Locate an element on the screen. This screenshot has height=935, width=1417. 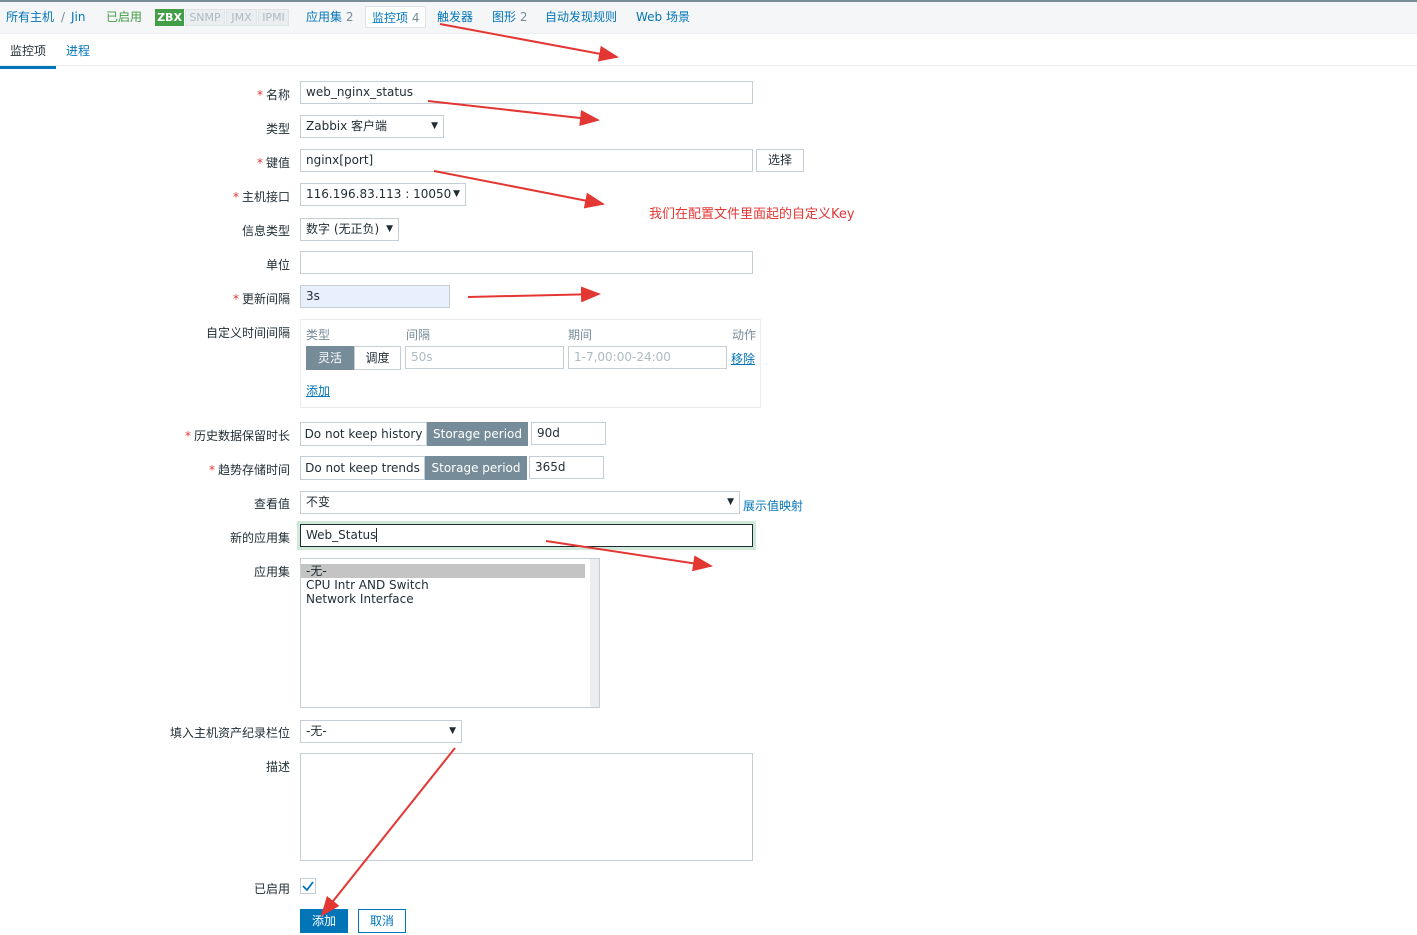
custom-intervals-label: 自定义时间间隔 is located at coordinates (247, 333).